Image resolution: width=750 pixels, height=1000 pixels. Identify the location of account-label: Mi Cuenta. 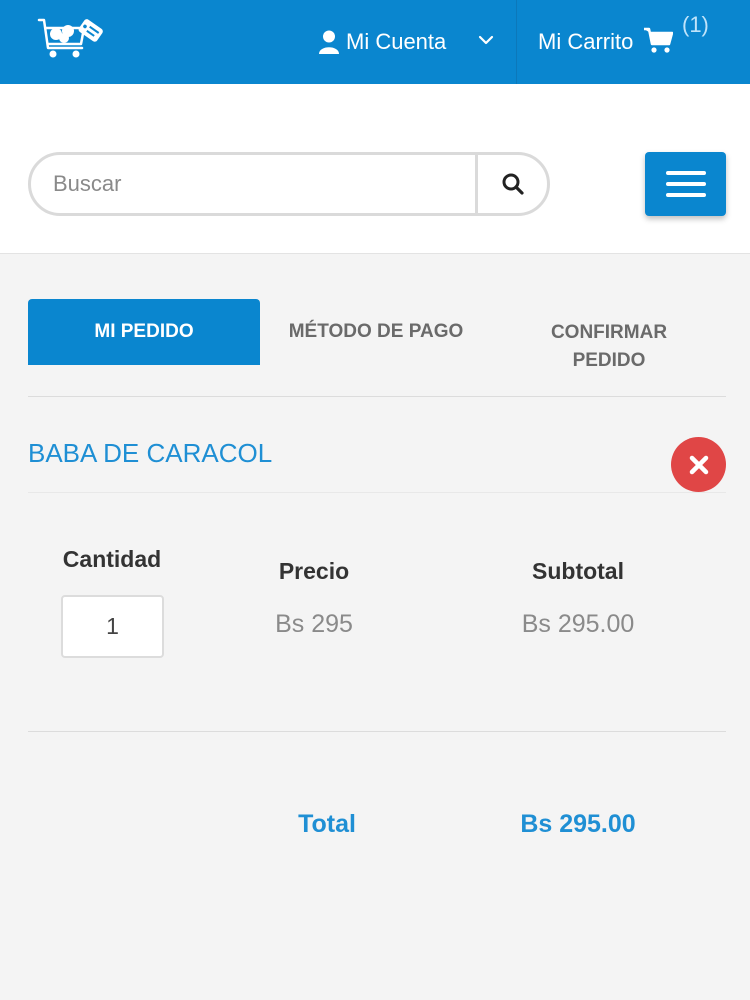
(396, 41).